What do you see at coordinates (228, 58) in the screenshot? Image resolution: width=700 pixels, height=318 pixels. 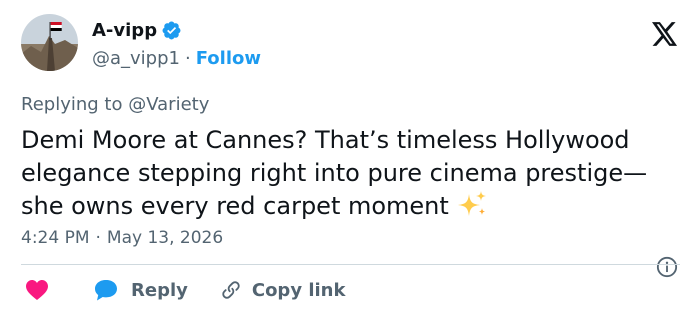 I see `follow-button: Follow` at bounding box center [228, 58].